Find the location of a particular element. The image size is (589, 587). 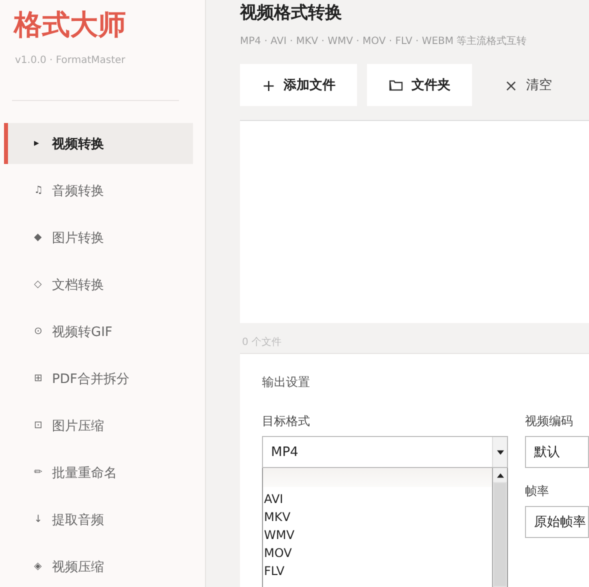

nav-label: 图片转换 is located at coordinates (78, 238).